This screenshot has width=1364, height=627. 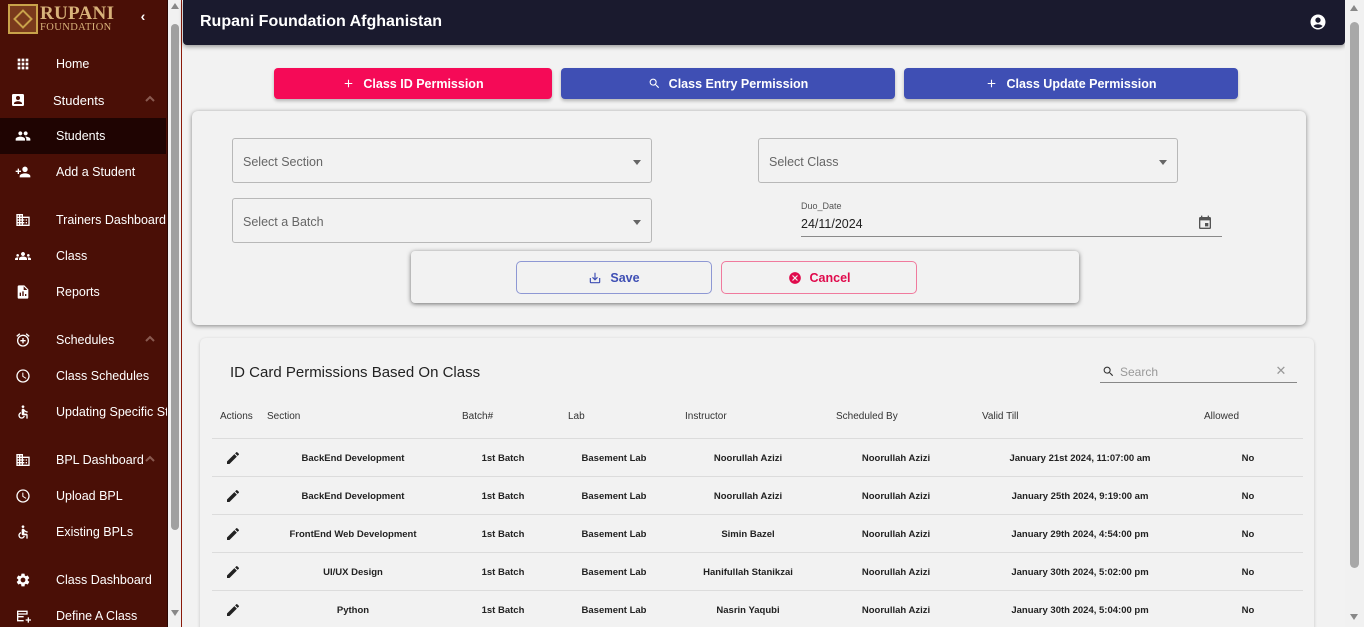 I want to click on sidebar-item-class: Class, so click(x=83, y=256).